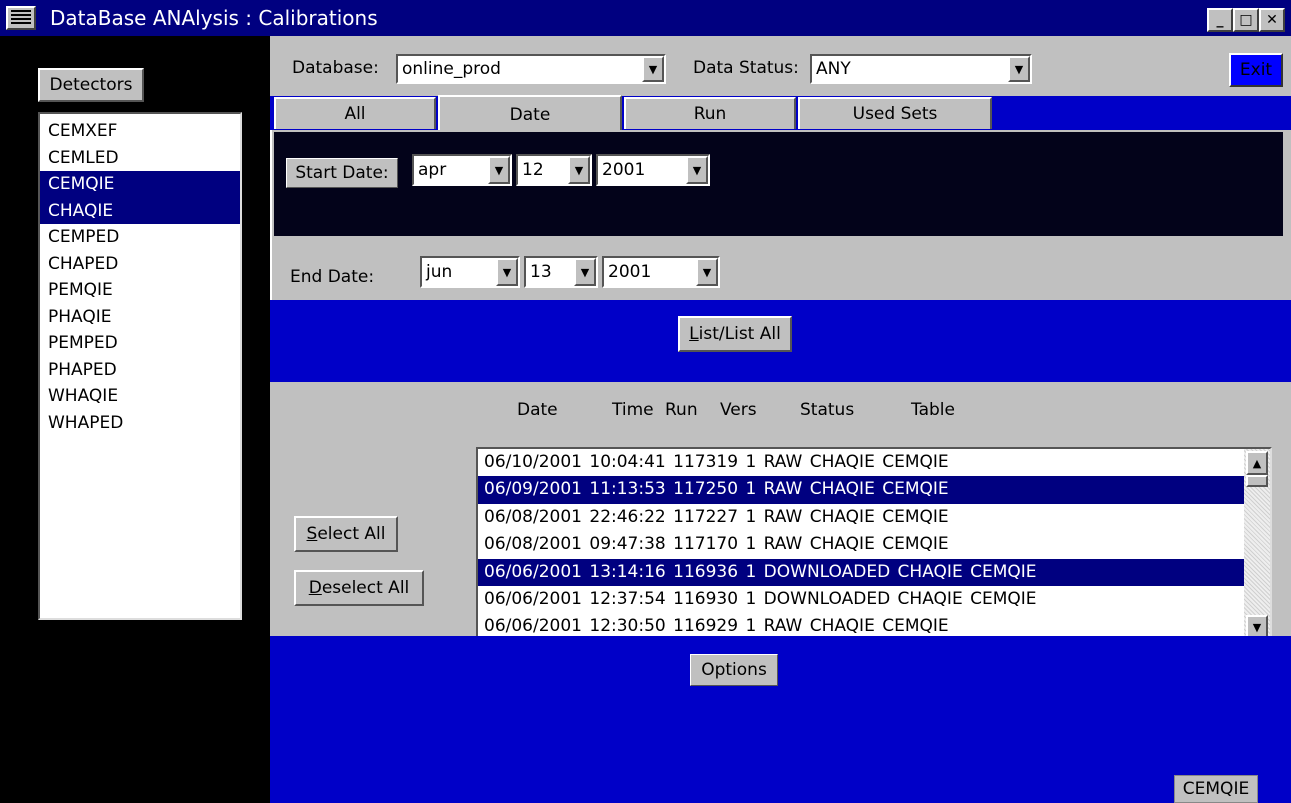 The image size is (1291, 803). What do you see at coordinates (1246, 20) in the screenshot?
I see `maximize-button: □` at bounding box center [1246, 20].